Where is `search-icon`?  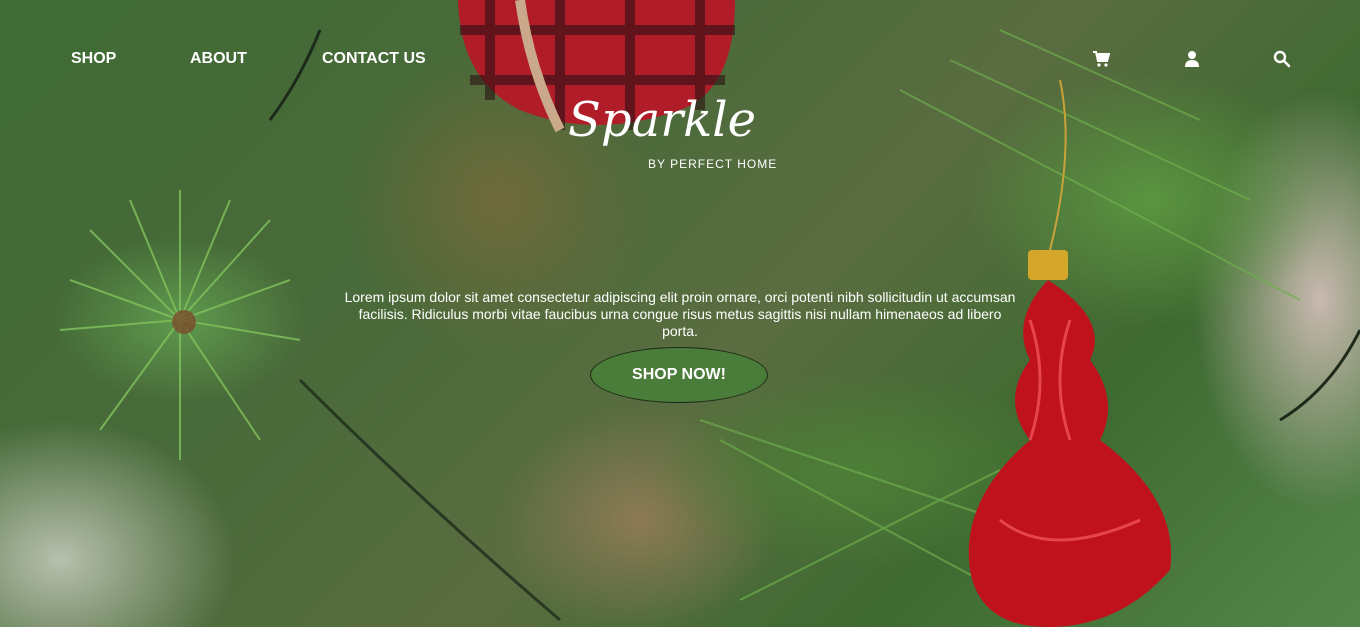
search-icon is located at coordinates (1282, 59).